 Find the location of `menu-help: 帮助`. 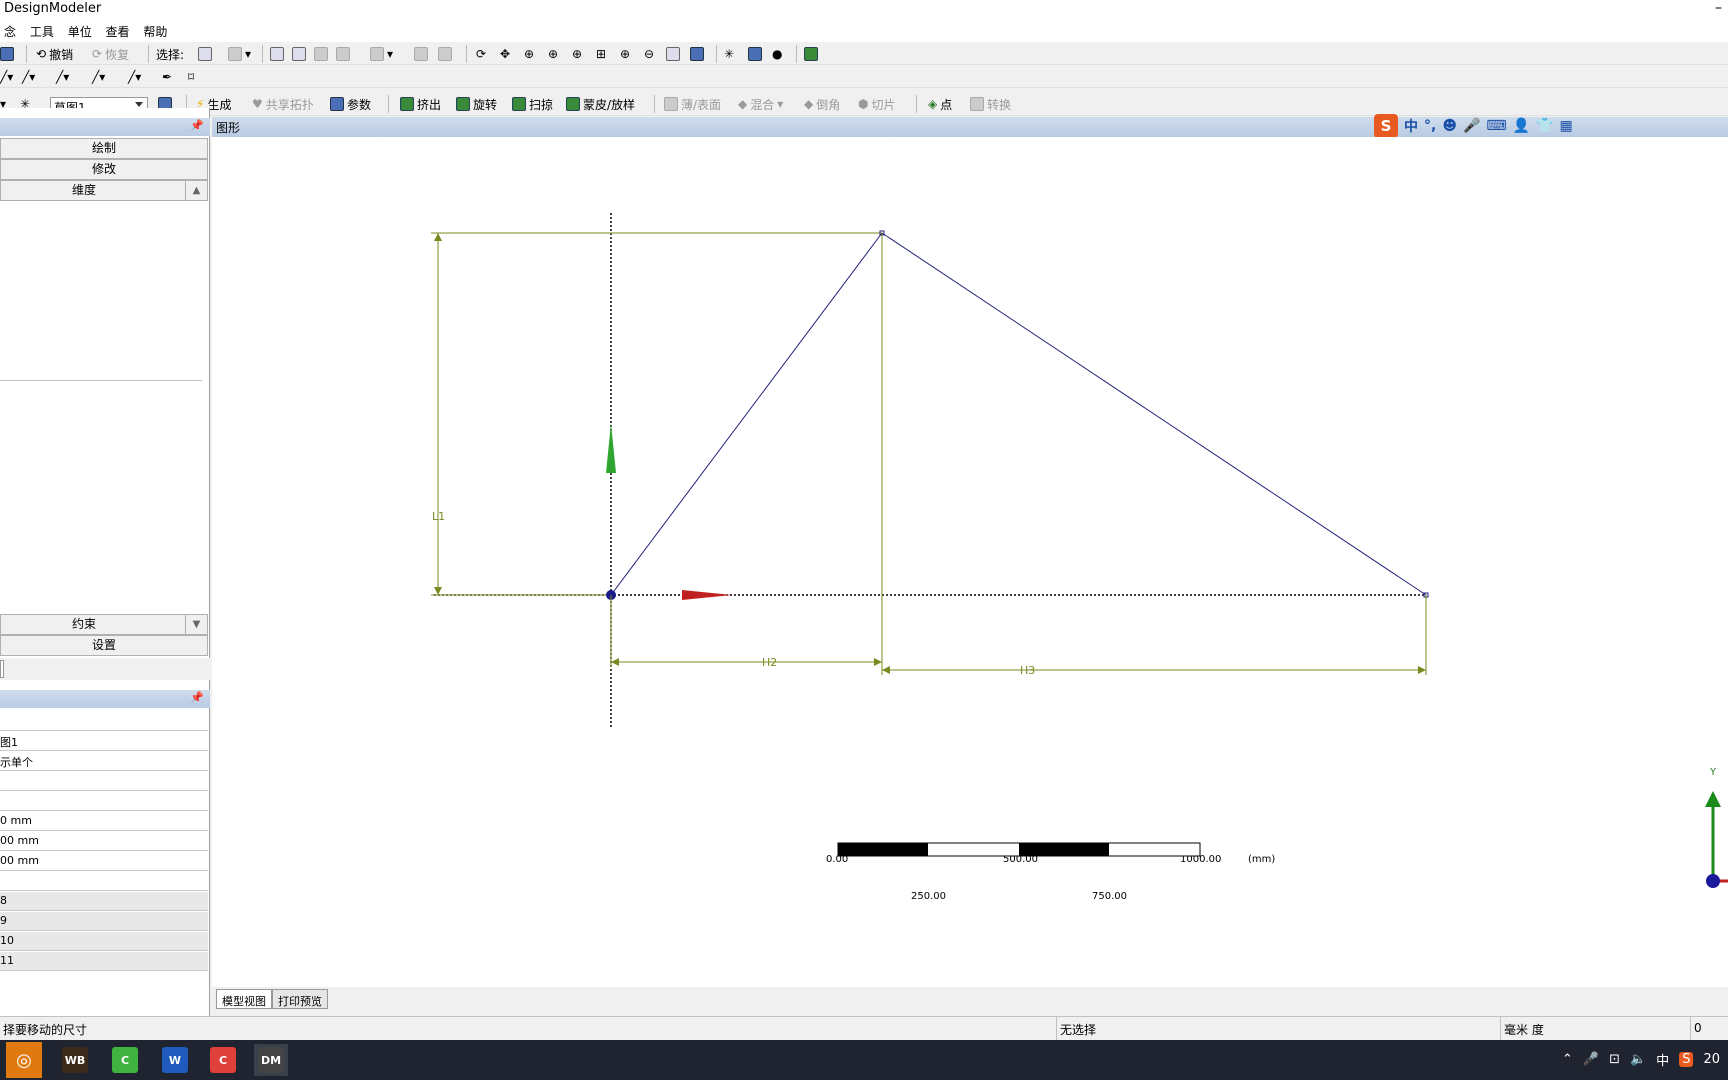

menu-help: 帮助 is located at coordinates (156, 30).